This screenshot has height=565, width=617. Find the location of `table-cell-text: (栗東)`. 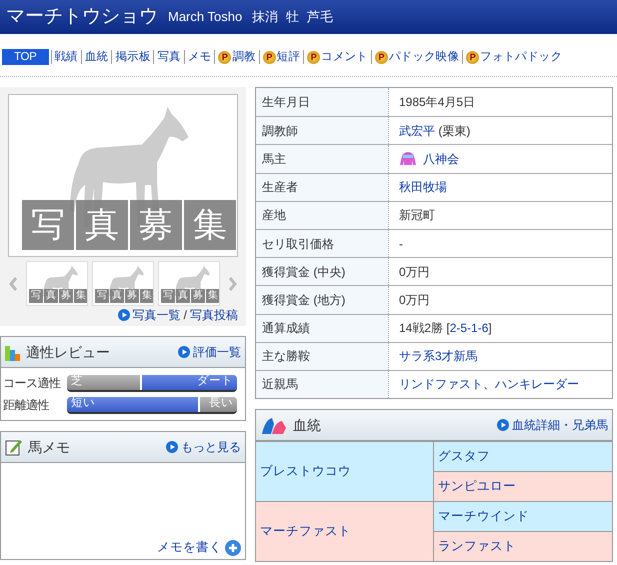

table-cell-text: (栗東) is located at coordinates (453, 131).